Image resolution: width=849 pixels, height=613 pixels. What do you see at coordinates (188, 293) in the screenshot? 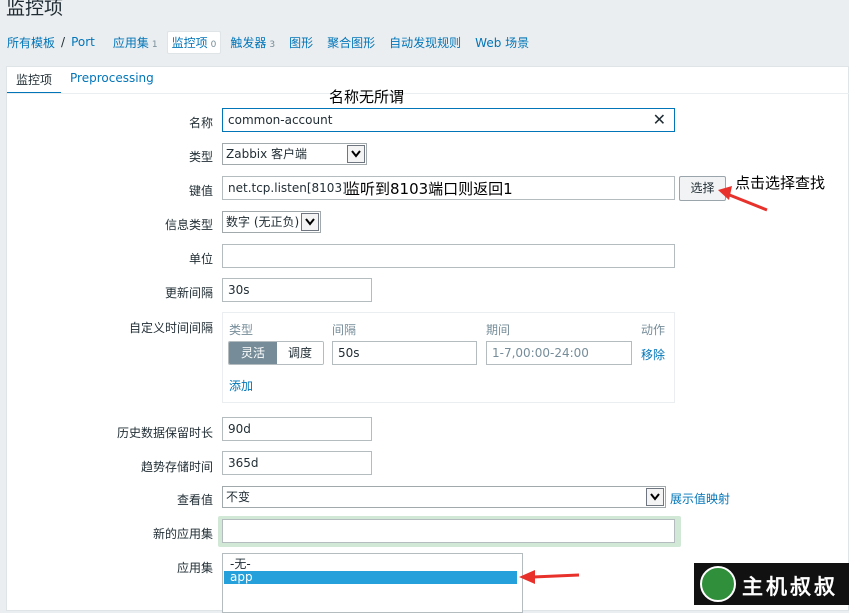
I see `update-interval-label: 更新间隔` at bounding box center [188, 293].